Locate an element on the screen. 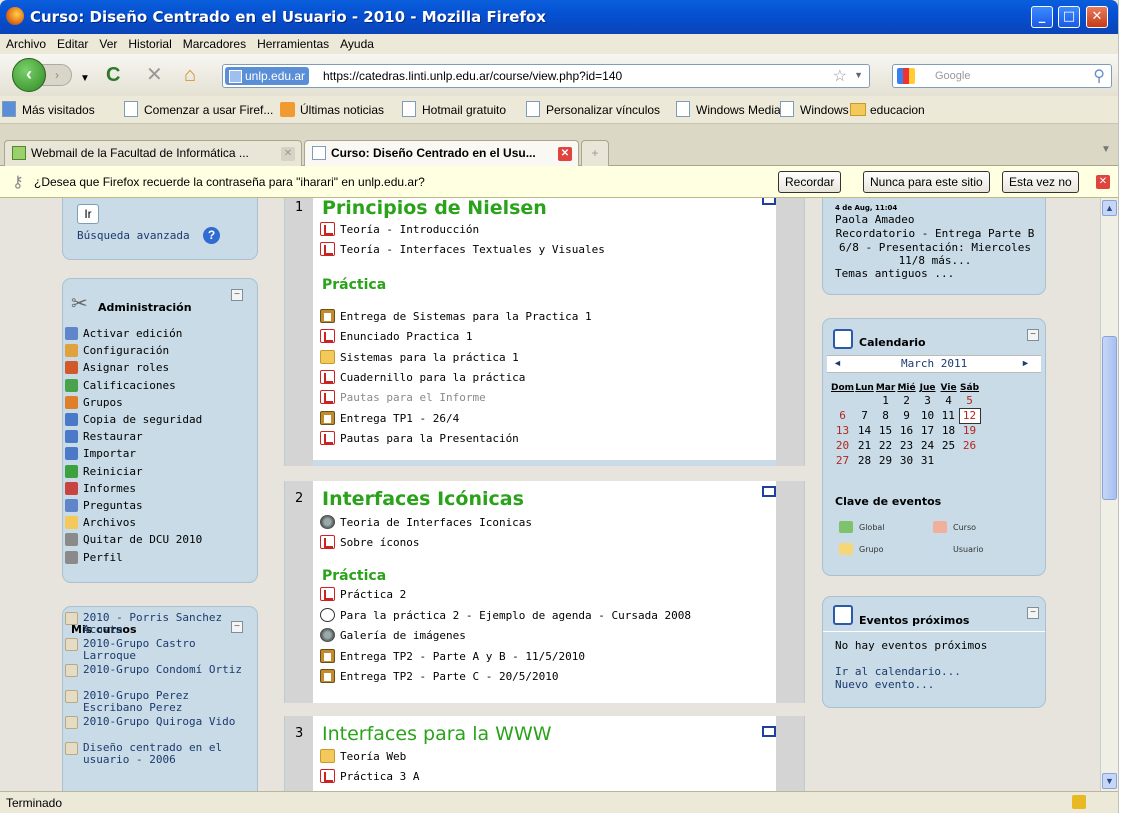 The width and height of the screenshot is (1132, 813). scroll-thumb is located at coordinates (1109, 418).